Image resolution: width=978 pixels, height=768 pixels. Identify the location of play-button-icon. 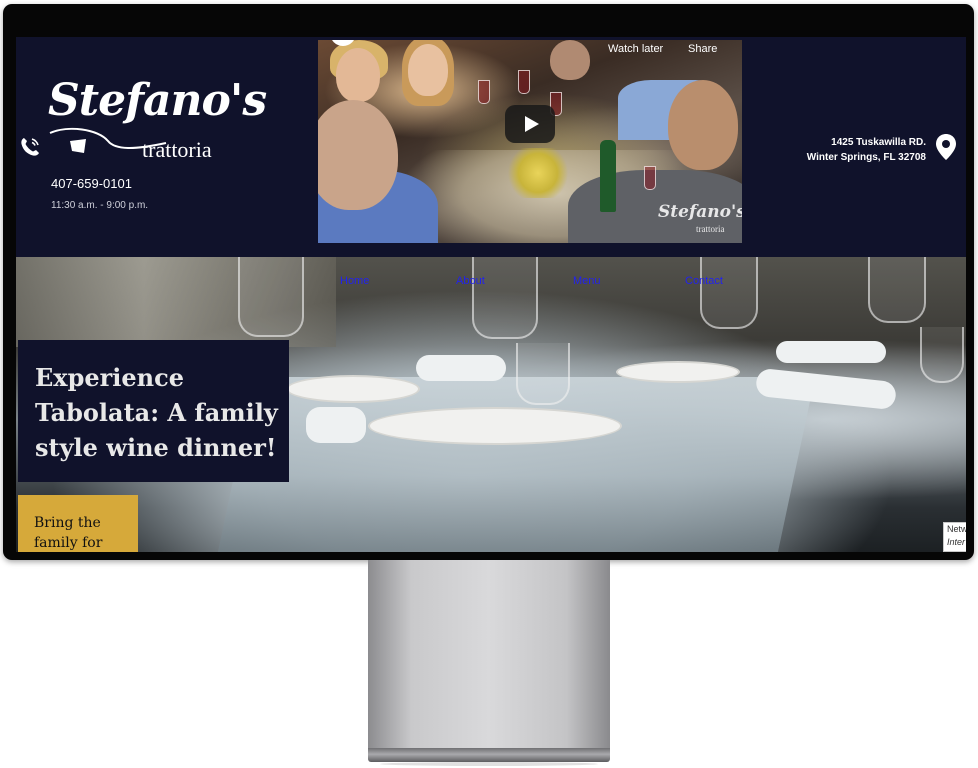
(530, 124).